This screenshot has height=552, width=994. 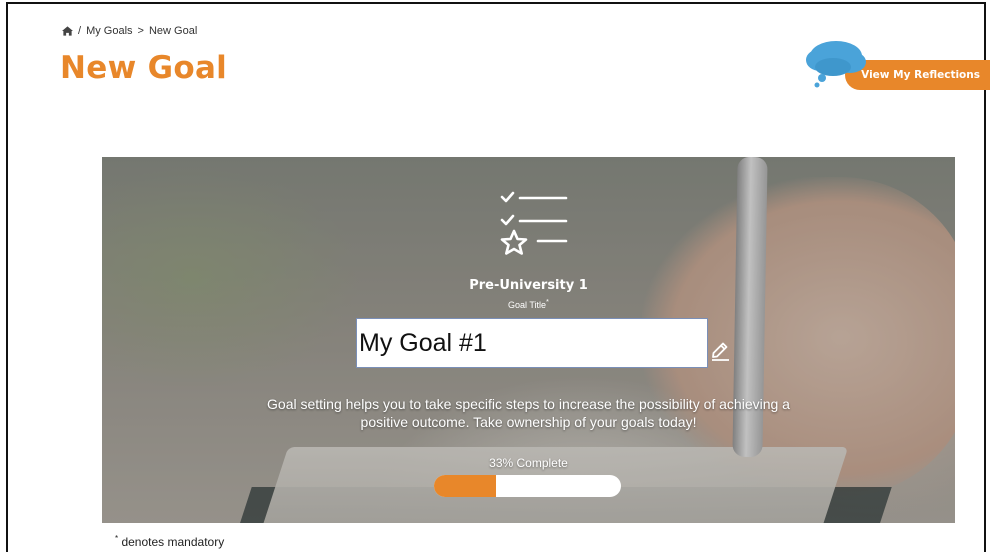 I want to click on page-title: New Goal, so click(x=144, y=68).